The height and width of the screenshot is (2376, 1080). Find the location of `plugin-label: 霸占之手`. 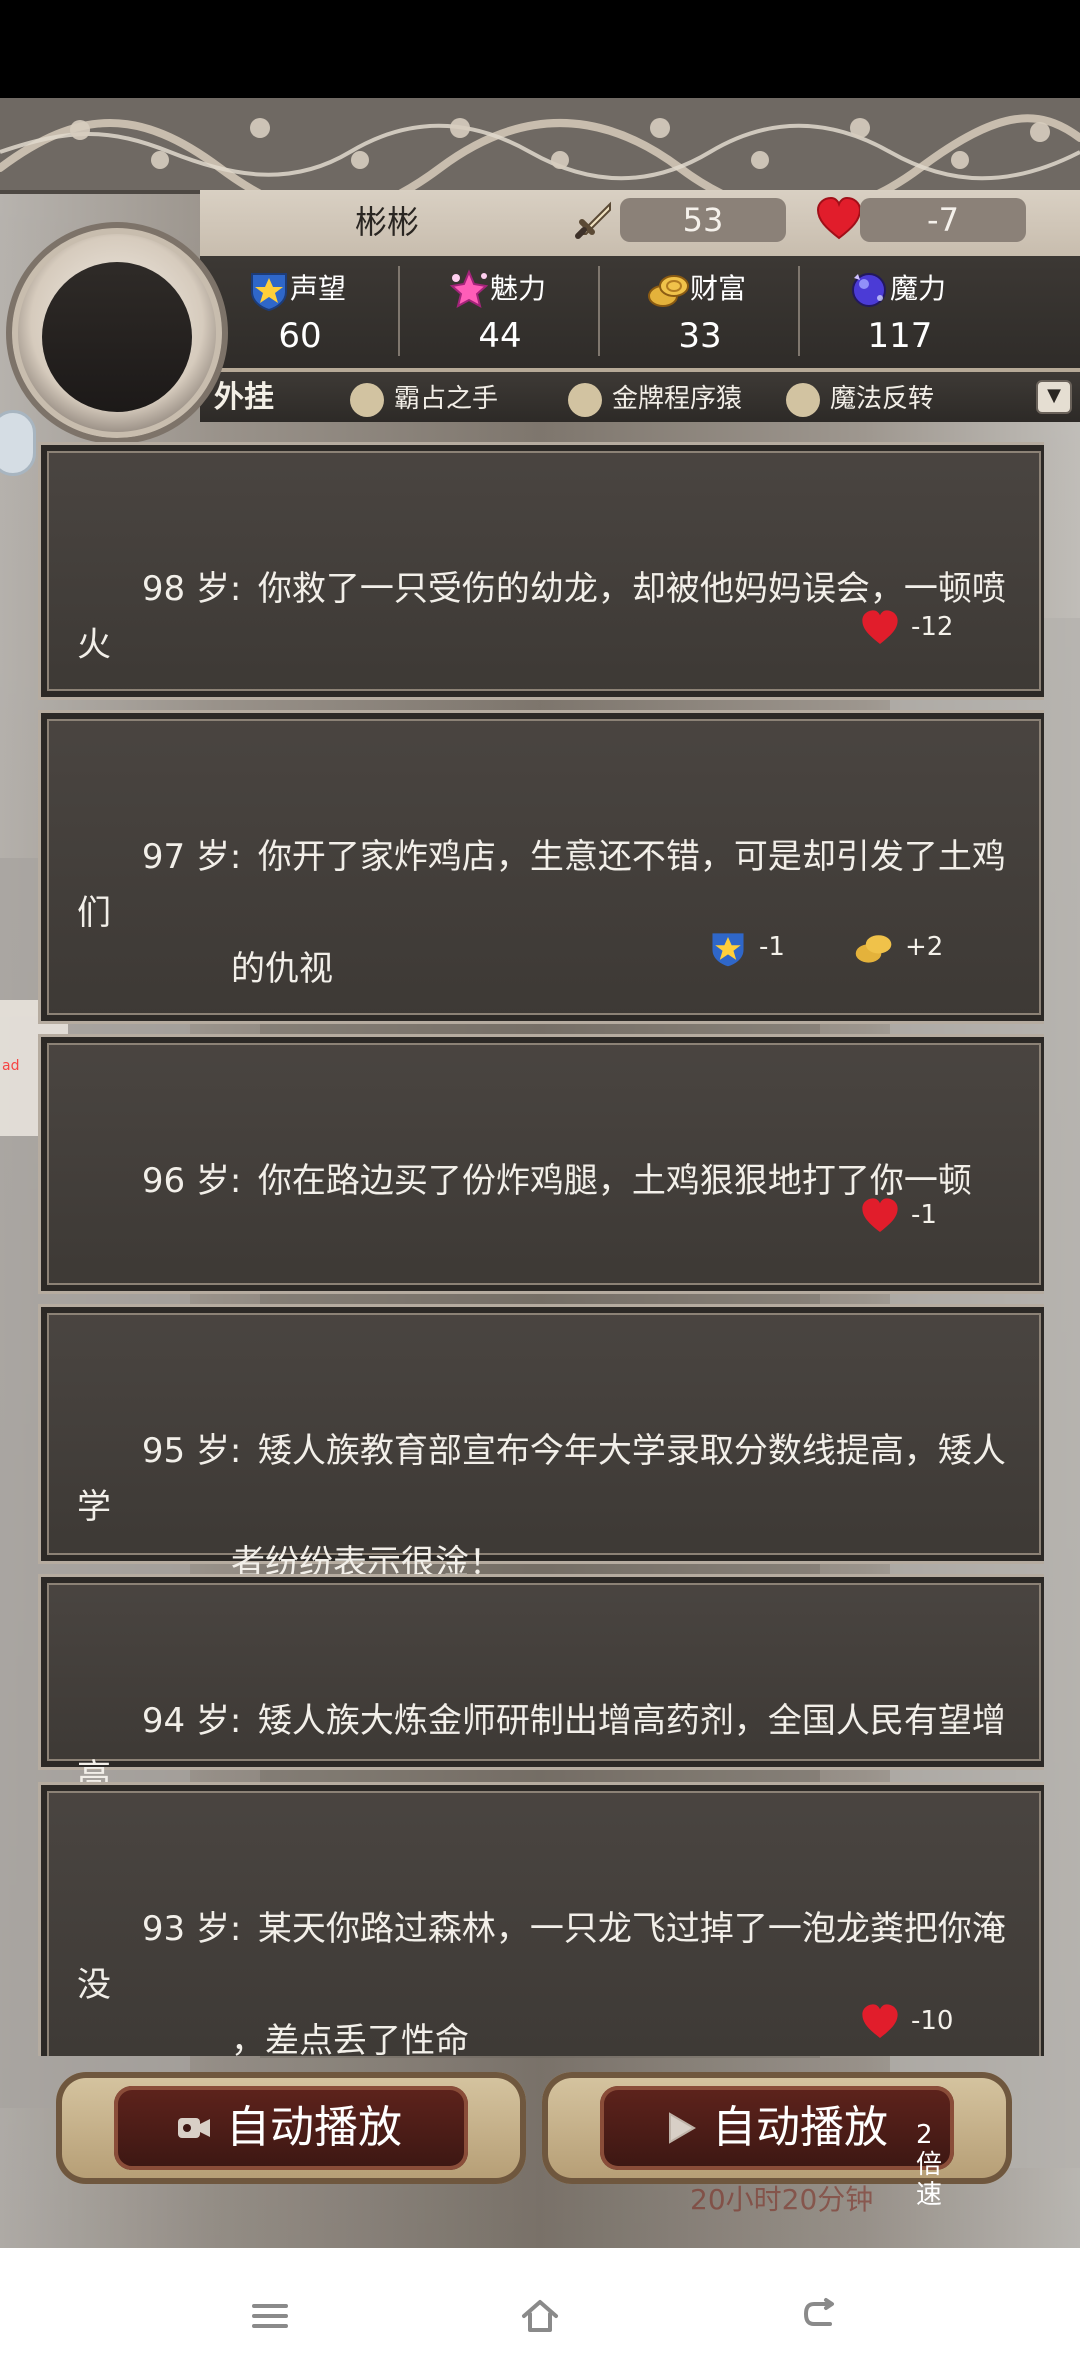

plugin-label: 霸占之手 is located at coordinates (446, 399).